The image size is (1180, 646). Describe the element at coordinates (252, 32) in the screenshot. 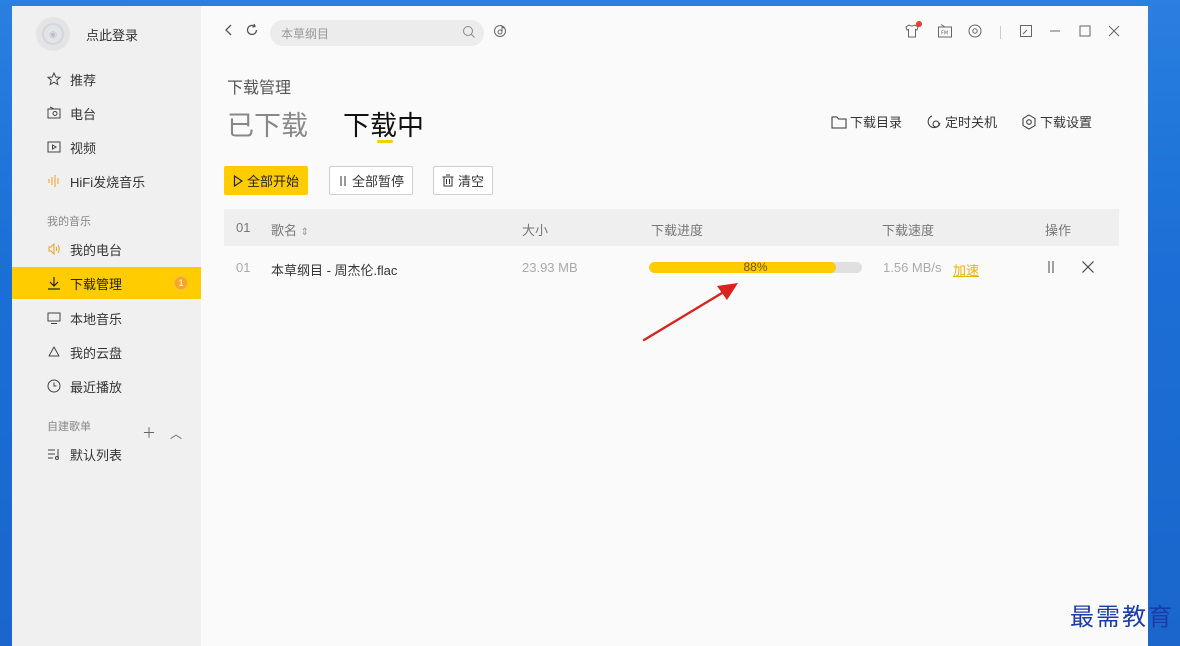

I see `refresh-icon` at that location.